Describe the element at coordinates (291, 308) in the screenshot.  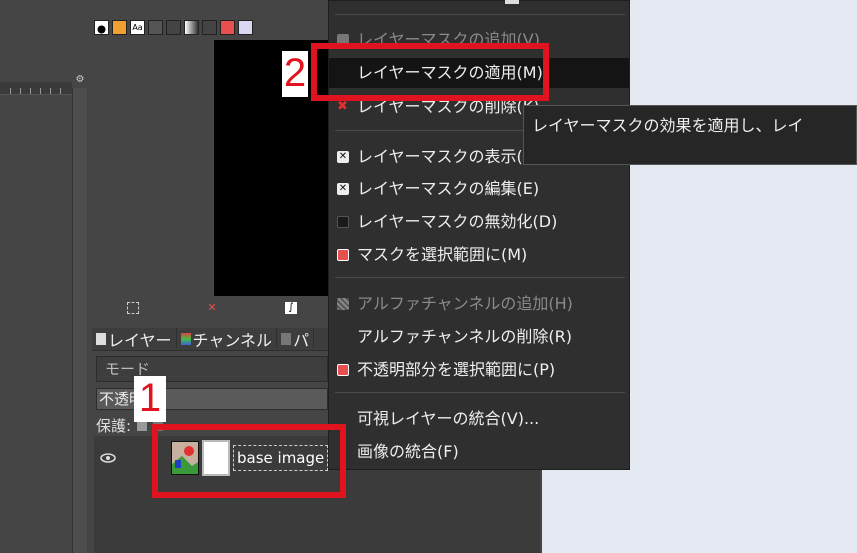
I see `path-icon: ∫` at that location.